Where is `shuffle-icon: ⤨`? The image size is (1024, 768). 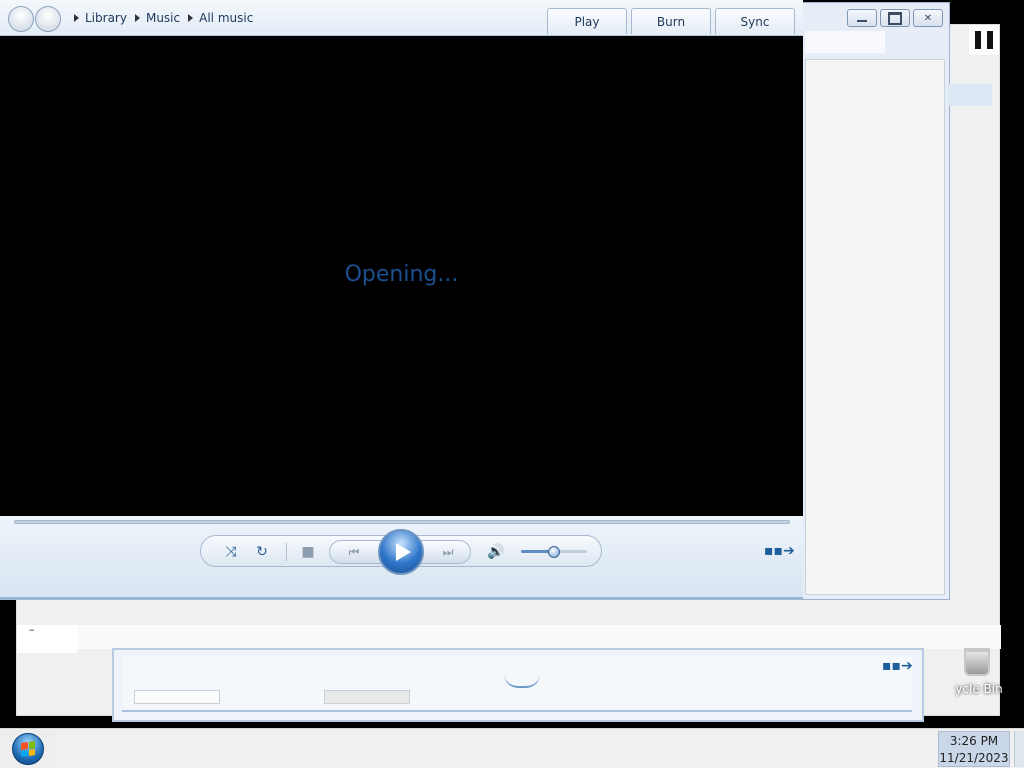
shuffle-icon: ⤨ is located at coordinates (231, 552).